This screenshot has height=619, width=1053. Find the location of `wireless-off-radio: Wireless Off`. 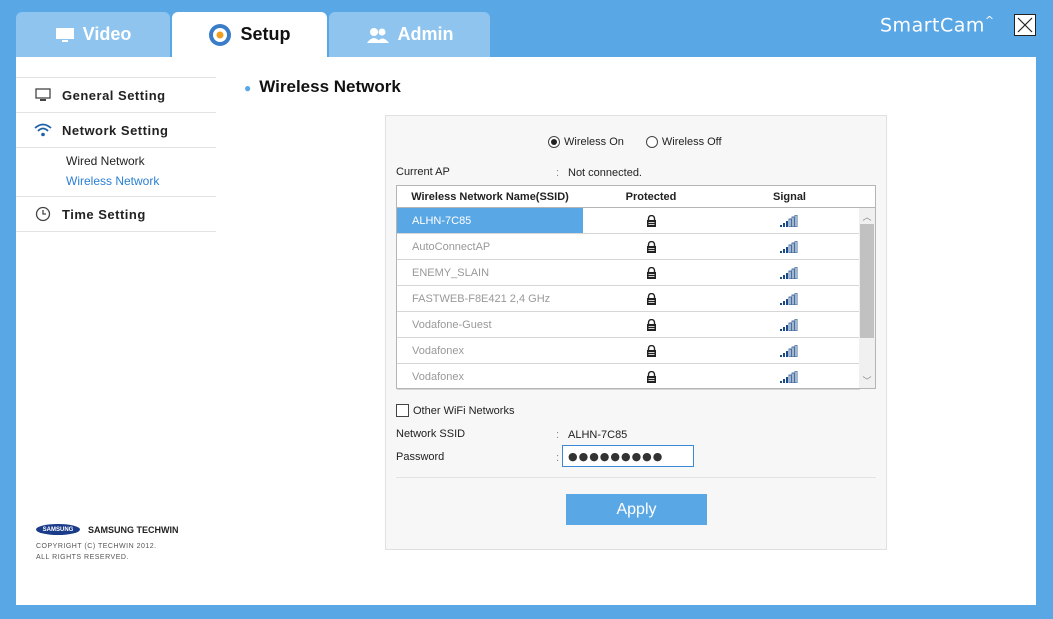

wireless-off-radio: Wireless Off is located at coordinates (683, 142).